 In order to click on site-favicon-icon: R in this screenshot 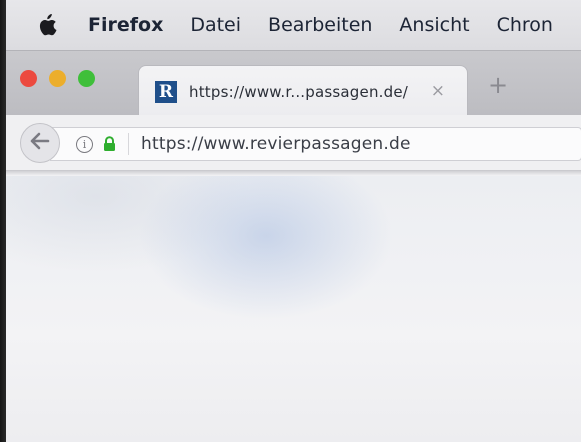, I will do `click(166, 91)`.